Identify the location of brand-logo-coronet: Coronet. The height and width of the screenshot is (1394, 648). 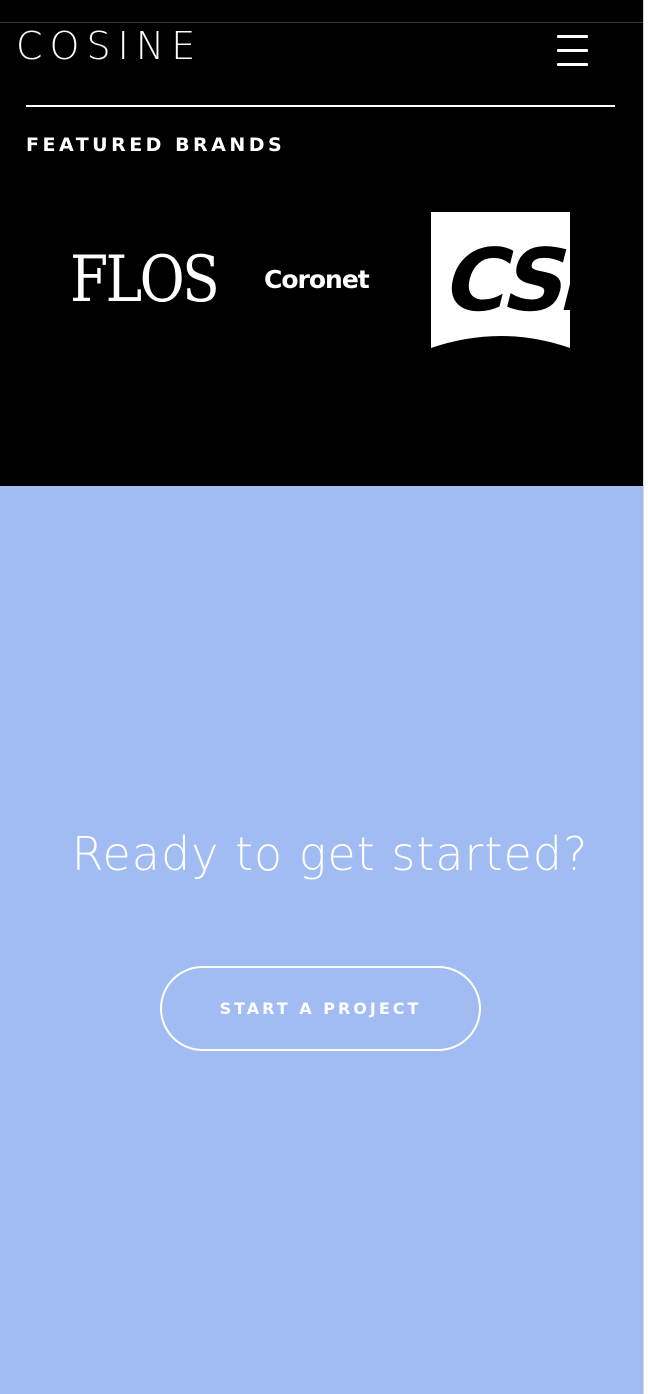
(317, 279).